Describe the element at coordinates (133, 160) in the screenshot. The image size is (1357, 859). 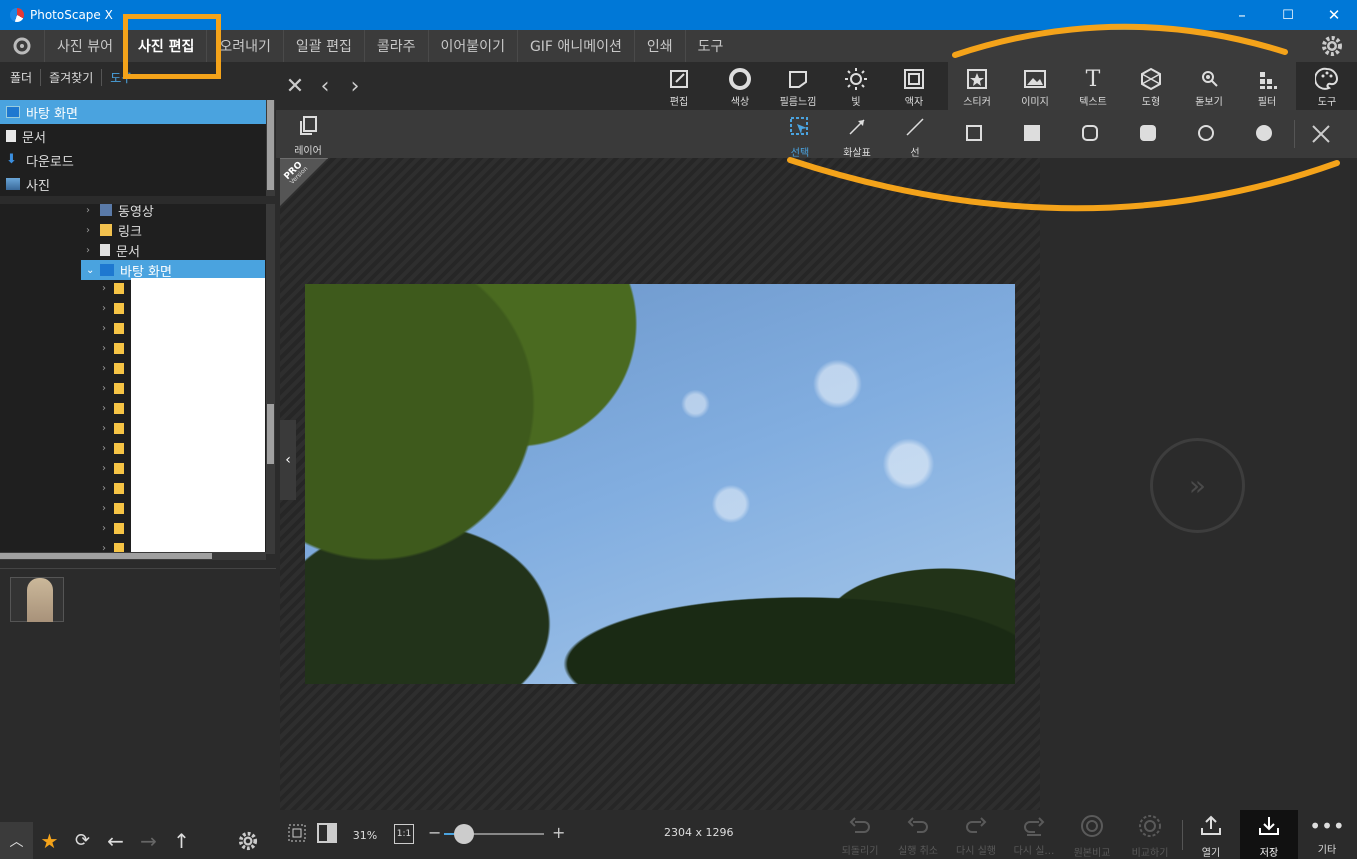
I see `list-item-downloads: ⬇ 다운로드` at that location.